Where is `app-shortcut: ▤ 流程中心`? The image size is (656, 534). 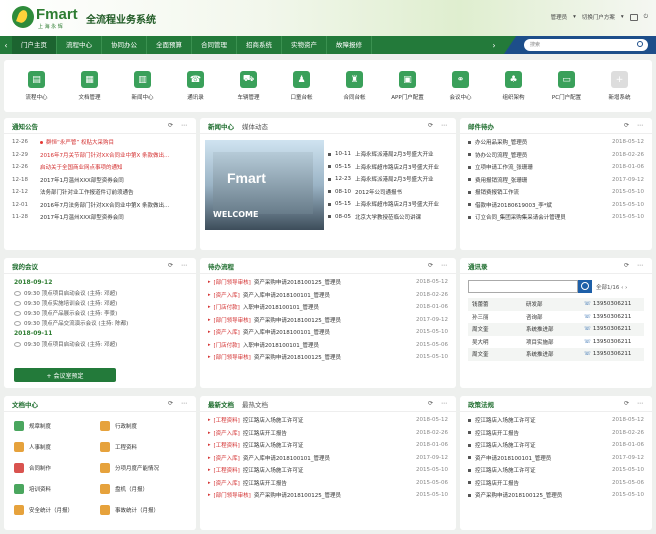 app-shortcut: ▤ 流程中心 is located at coordinates (37, 86).